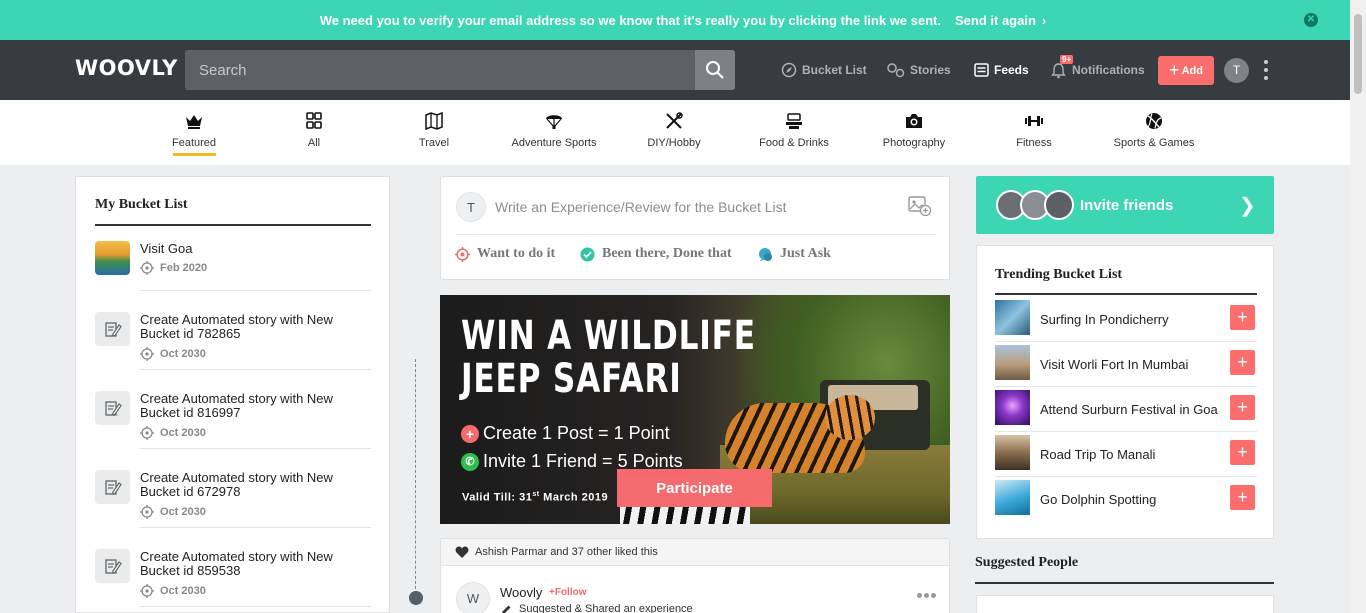 The height and width of the screenshot is (613, 1366). Describe the element at coordinates (925, 595) in the screenshot. I see `post-options-icon` at that location.